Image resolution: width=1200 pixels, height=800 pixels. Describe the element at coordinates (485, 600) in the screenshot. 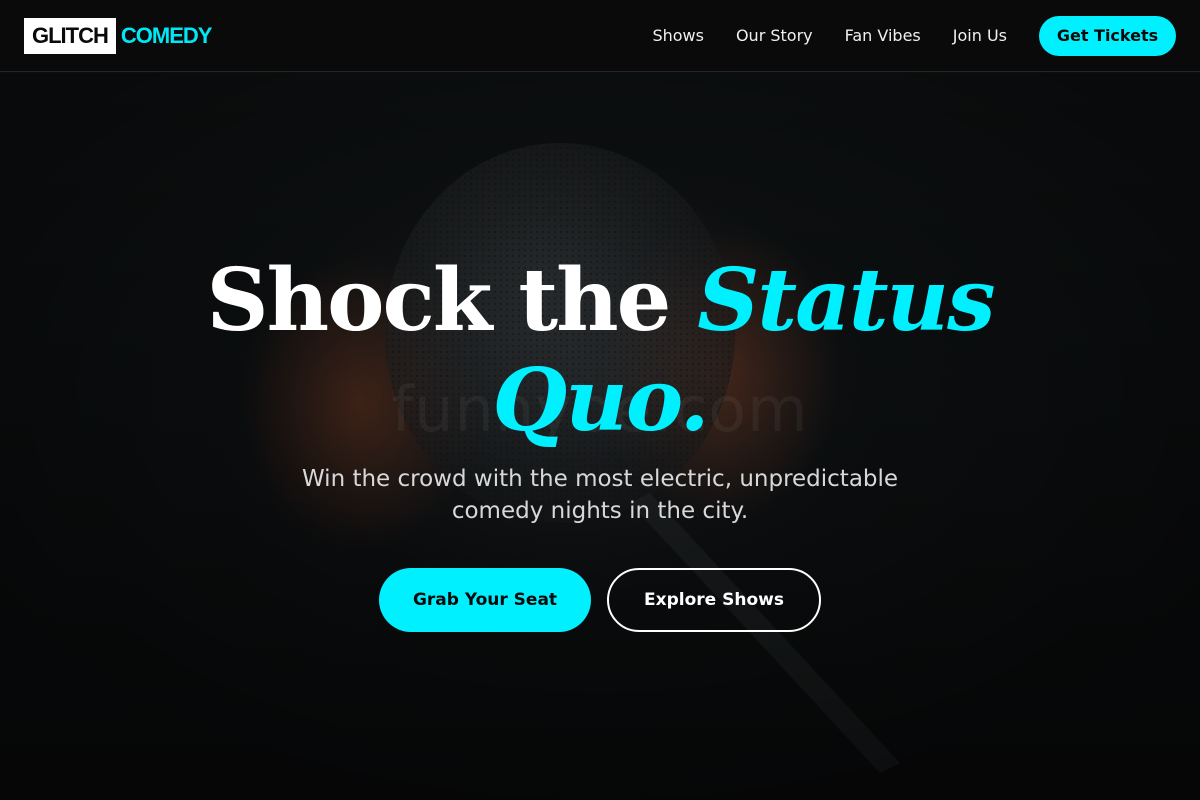

I see `grab-your-seat-button: Grab Your Seat` at that location.